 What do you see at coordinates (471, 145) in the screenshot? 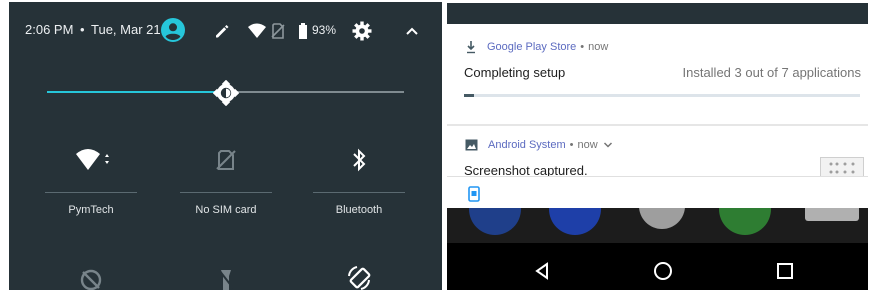
I see `image-icon` at bounding box center [471, 145].